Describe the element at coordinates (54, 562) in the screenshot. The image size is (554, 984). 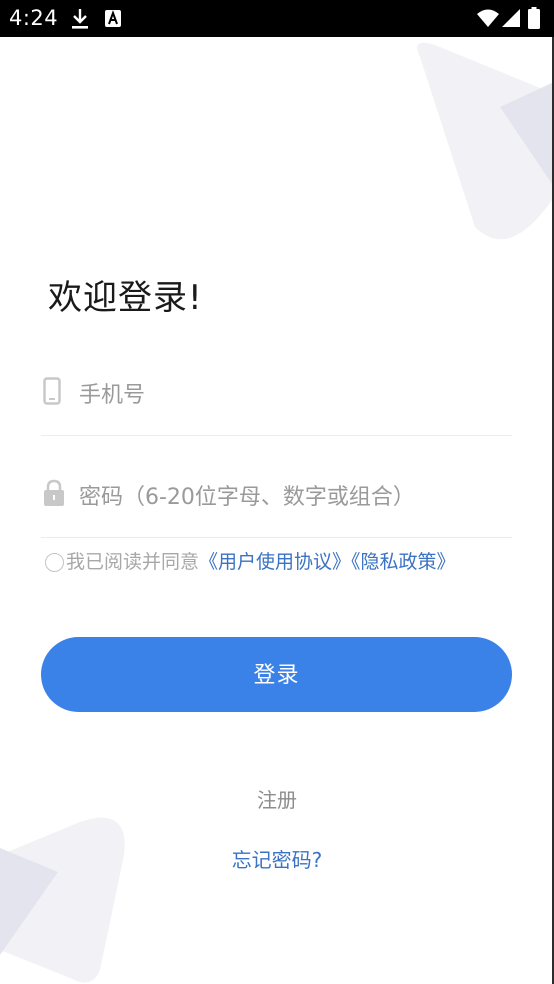
I see `agreement-radio` at that location.